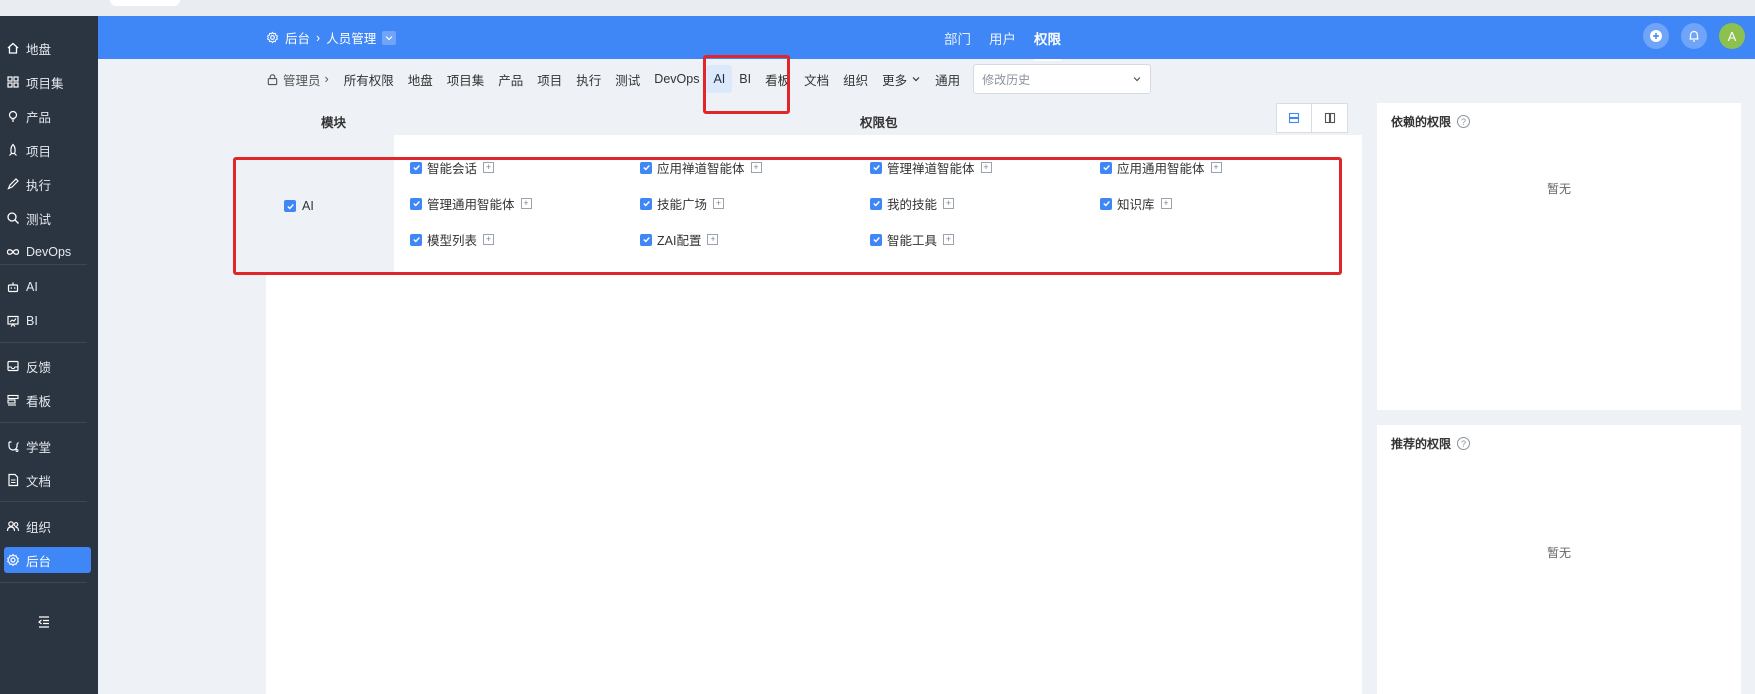 Image resolution: width=1755 pixels, height=694 pixels. I want to click on sidebar-item-execution: 执行, so click(47, 184).